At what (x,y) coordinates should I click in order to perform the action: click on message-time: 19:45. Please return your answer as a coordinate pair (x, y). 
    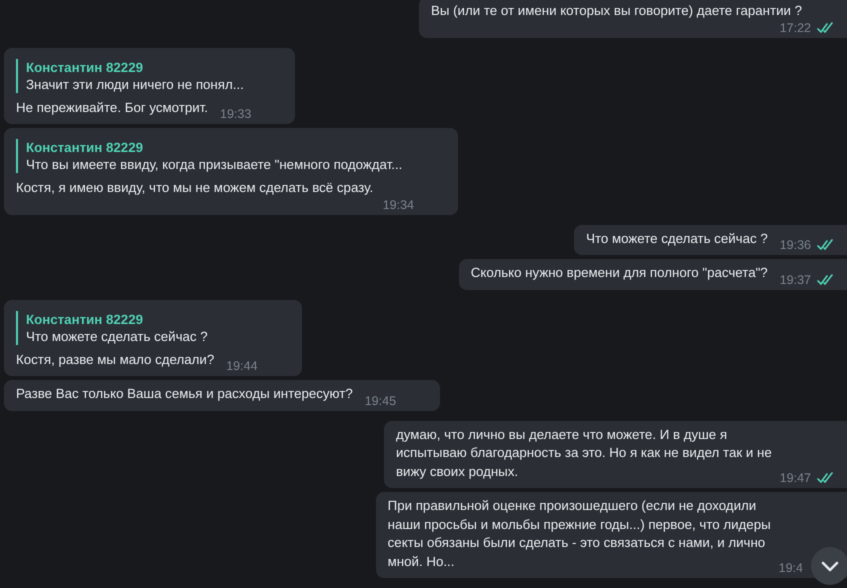
    Looking at the image, I should click on (380, 401).